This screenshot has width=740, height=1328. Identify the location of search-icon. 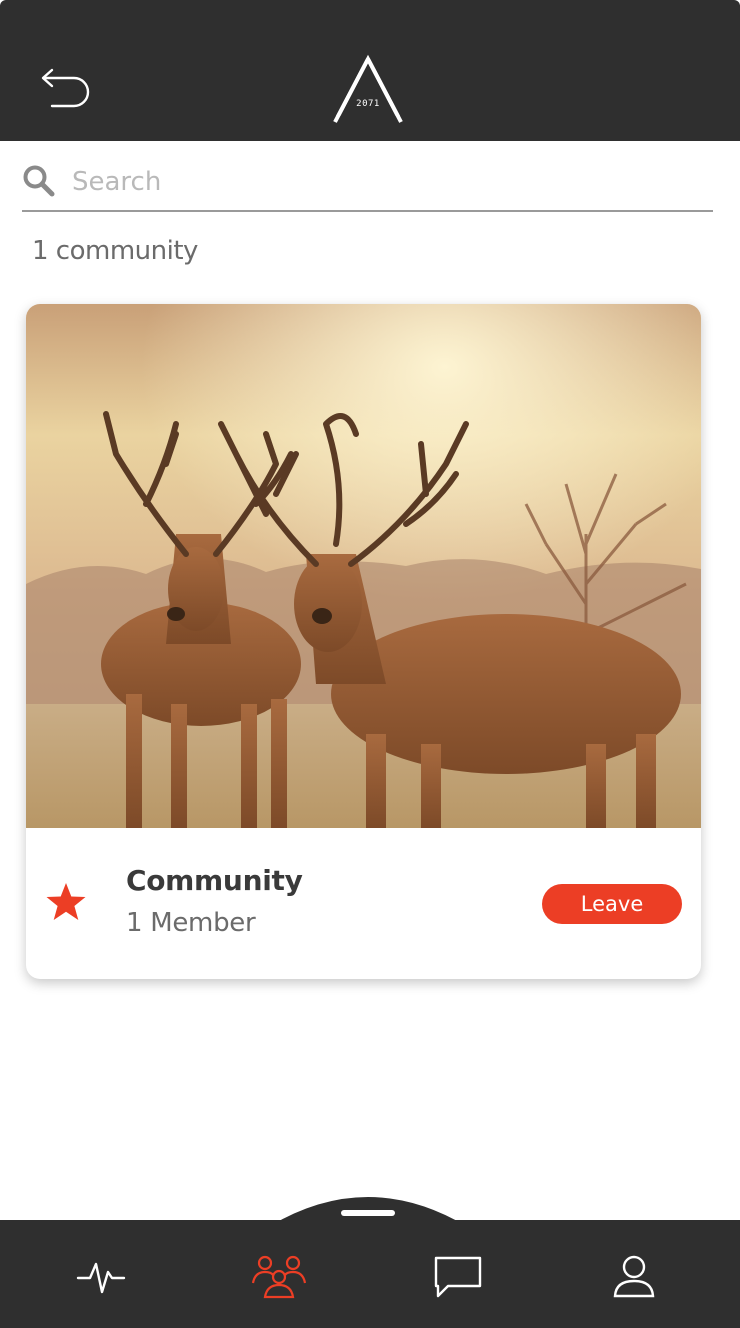
(39, 181).